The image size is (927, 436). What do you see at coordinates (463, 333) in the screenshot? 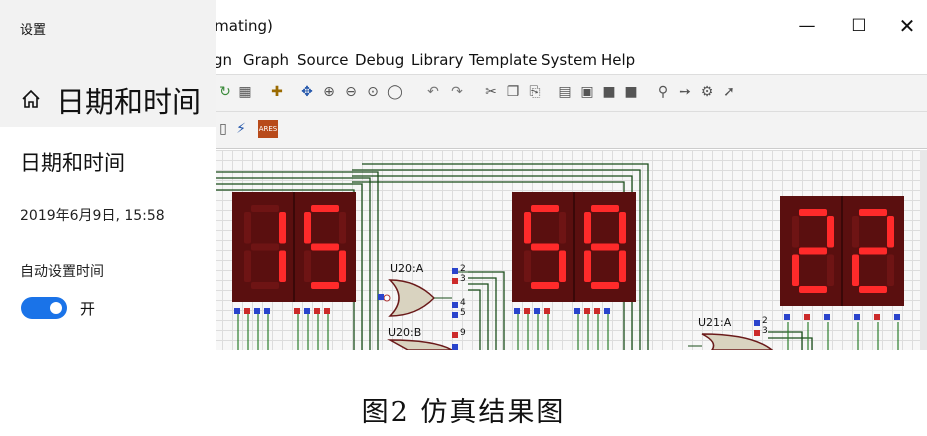
I see `pin-label: 9` at bounding box center [463, 333].